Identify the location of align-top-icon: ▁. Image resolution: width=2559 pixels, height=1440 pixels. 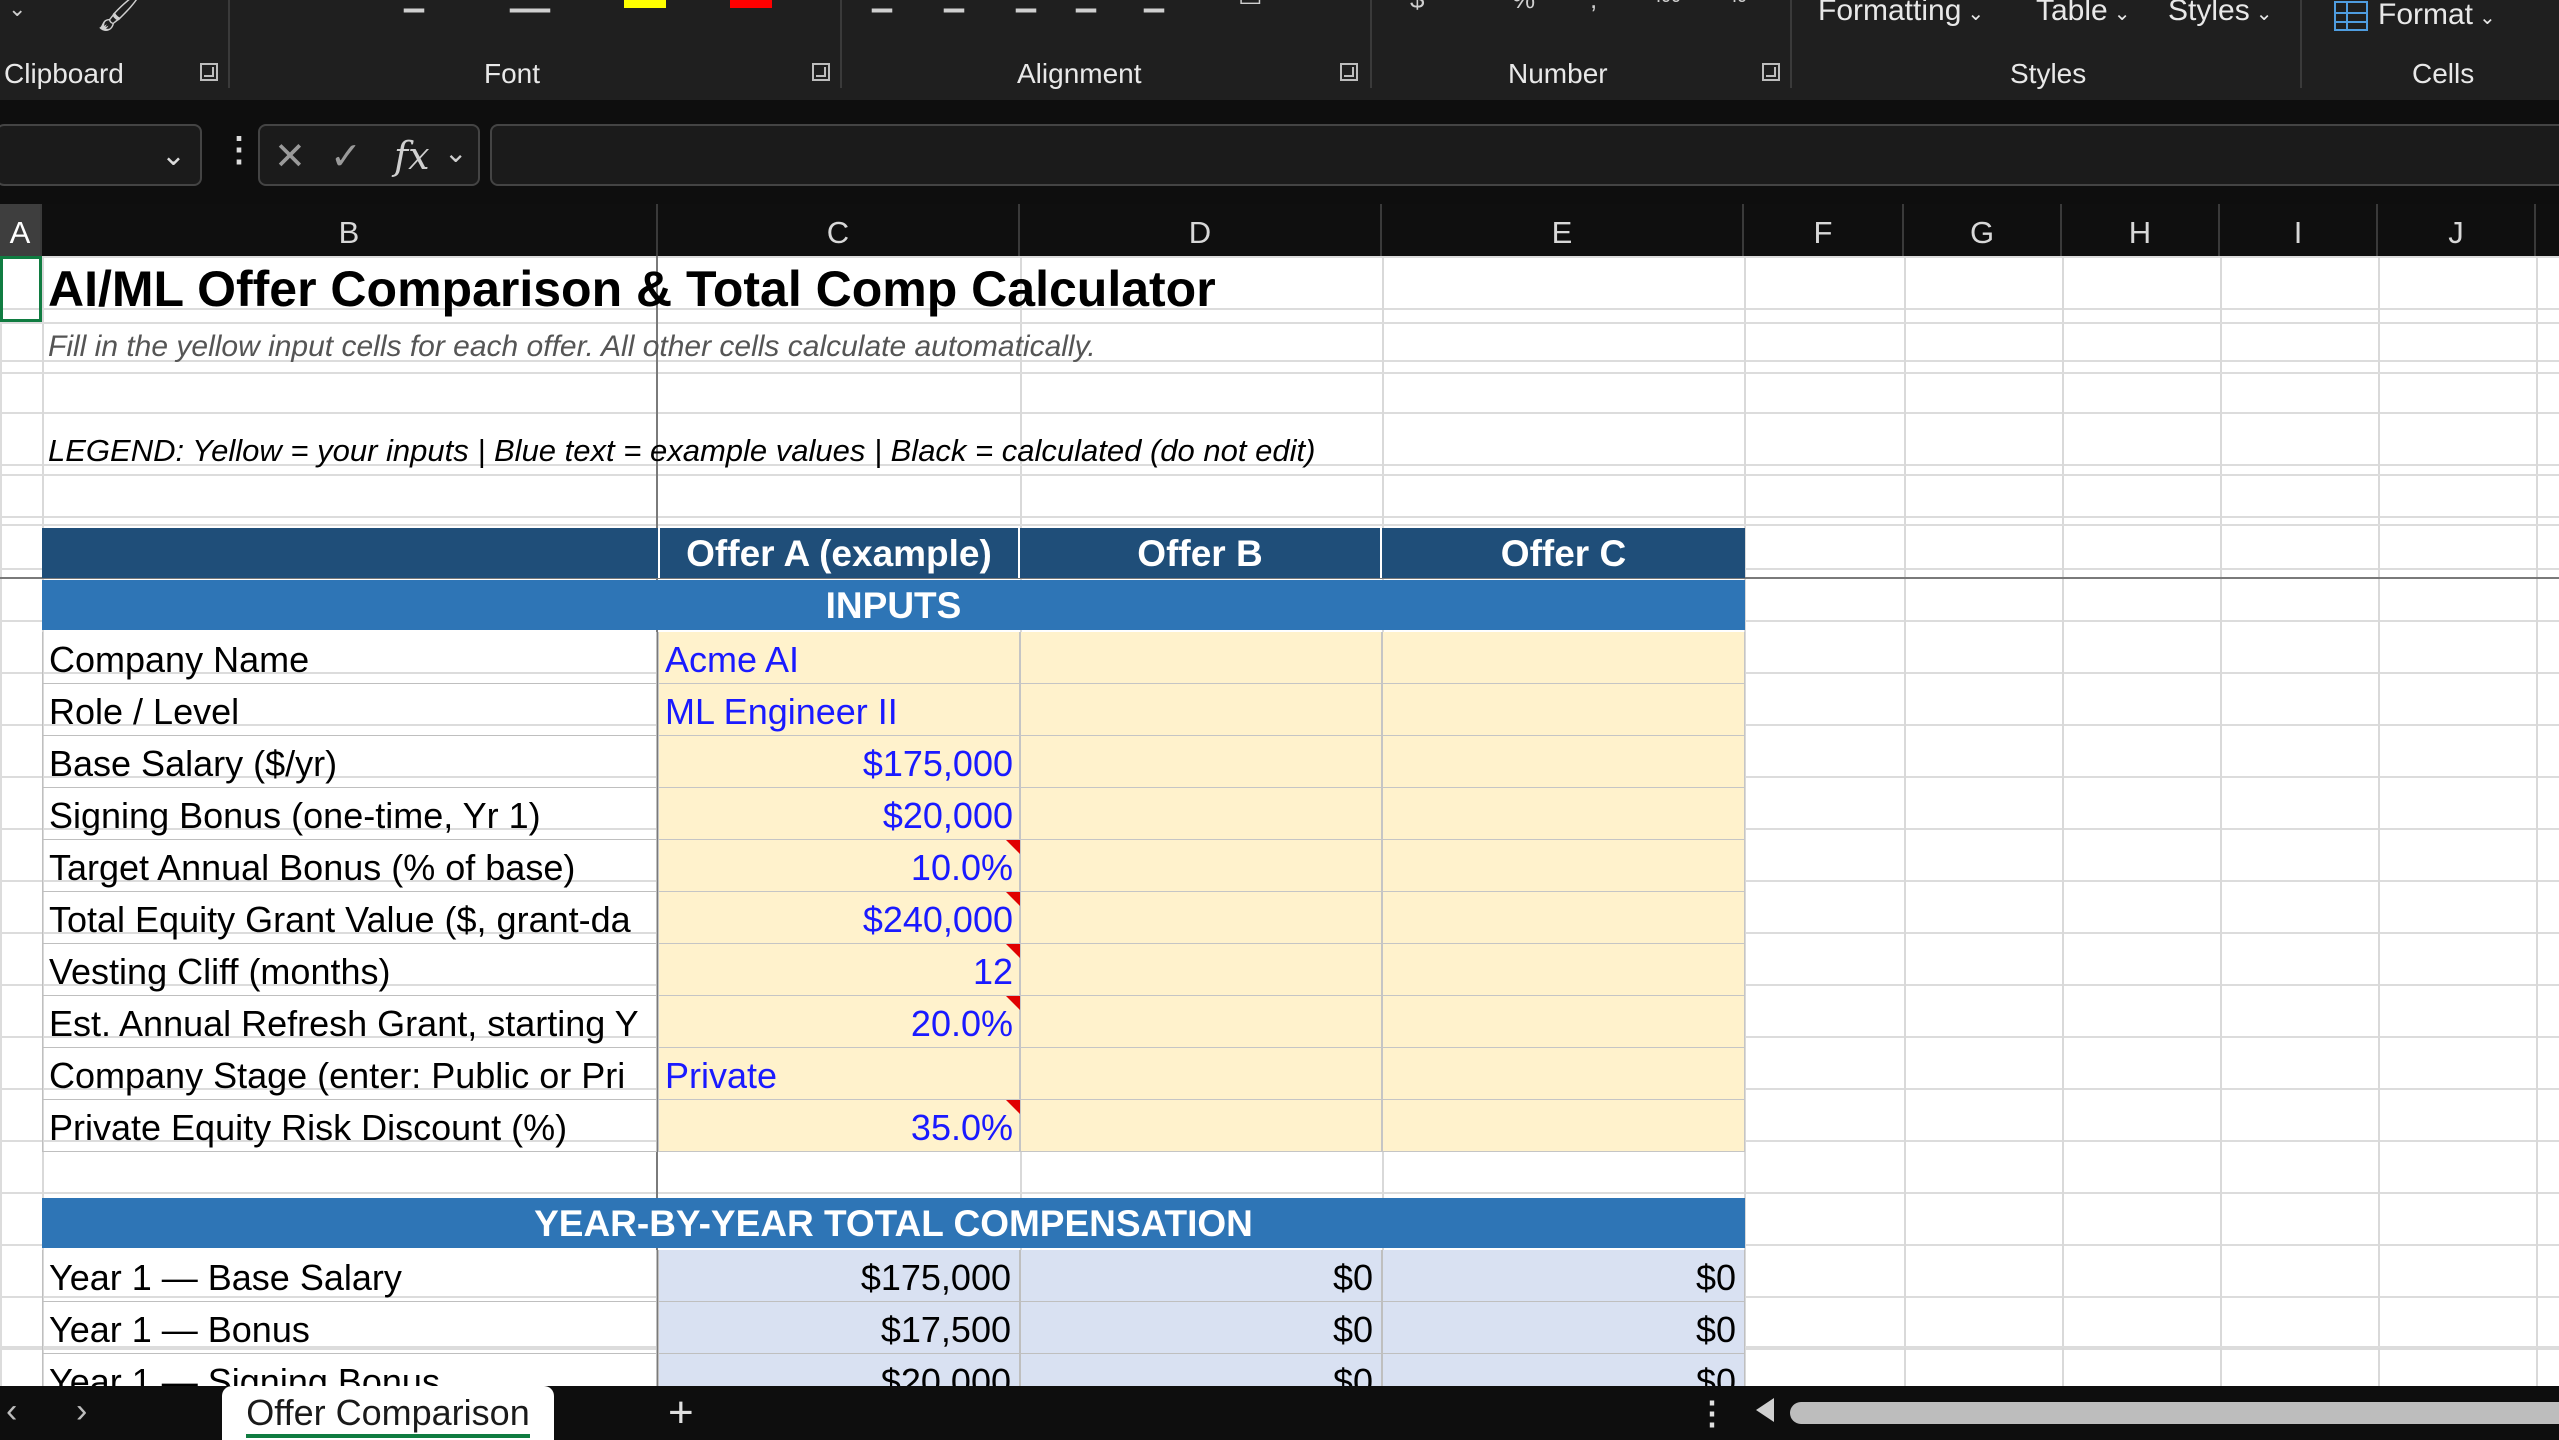
(882, 6).